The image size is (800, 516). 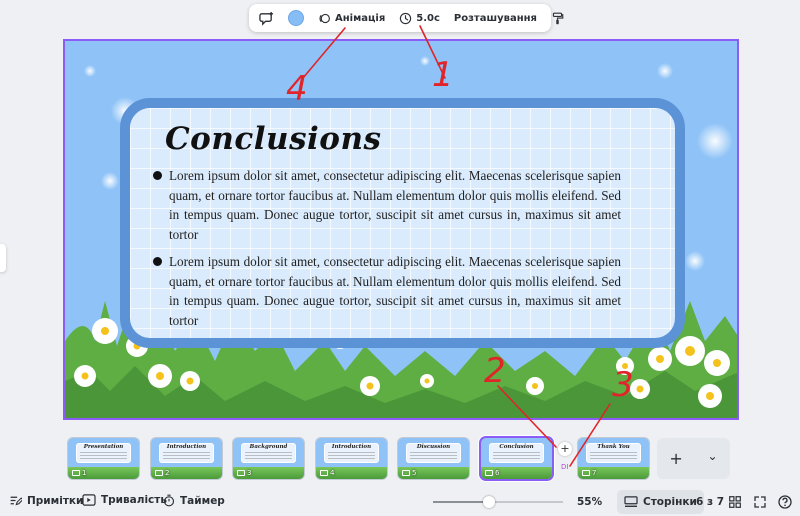 I want to click on fullscreen-icon, so click(x=760, y=502).